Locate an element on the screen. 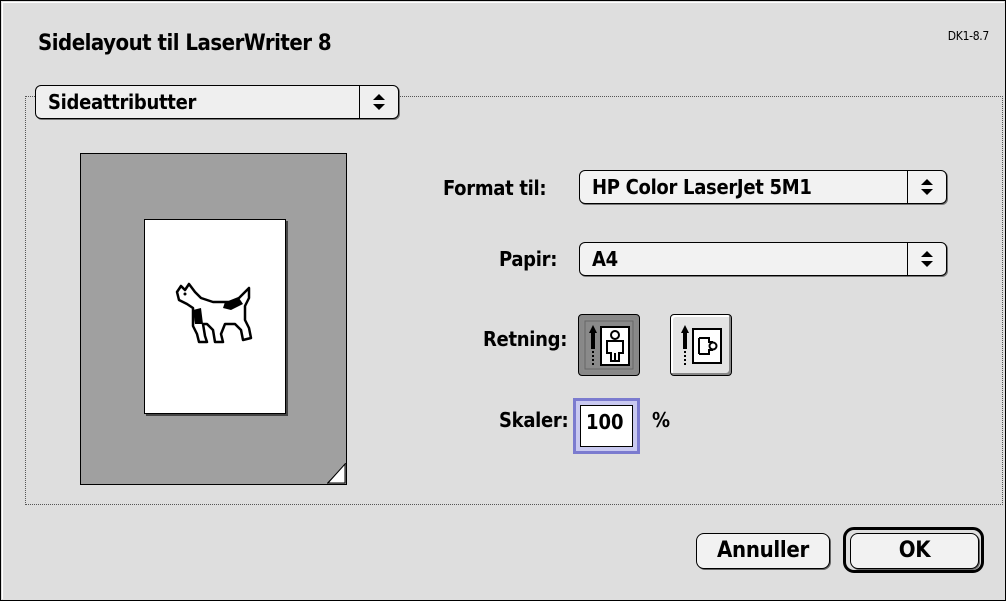  version-label: DK1-8.7 is located at coordinates (968, 36).